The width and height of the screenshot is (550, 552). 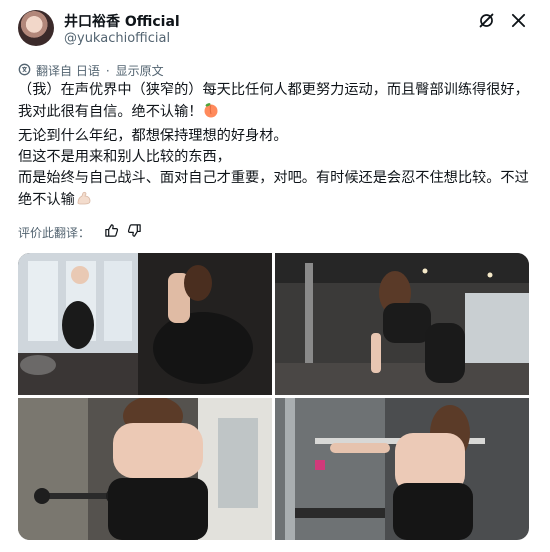 I want to click on thumbs-down-icon, so click(x=134, y=232).